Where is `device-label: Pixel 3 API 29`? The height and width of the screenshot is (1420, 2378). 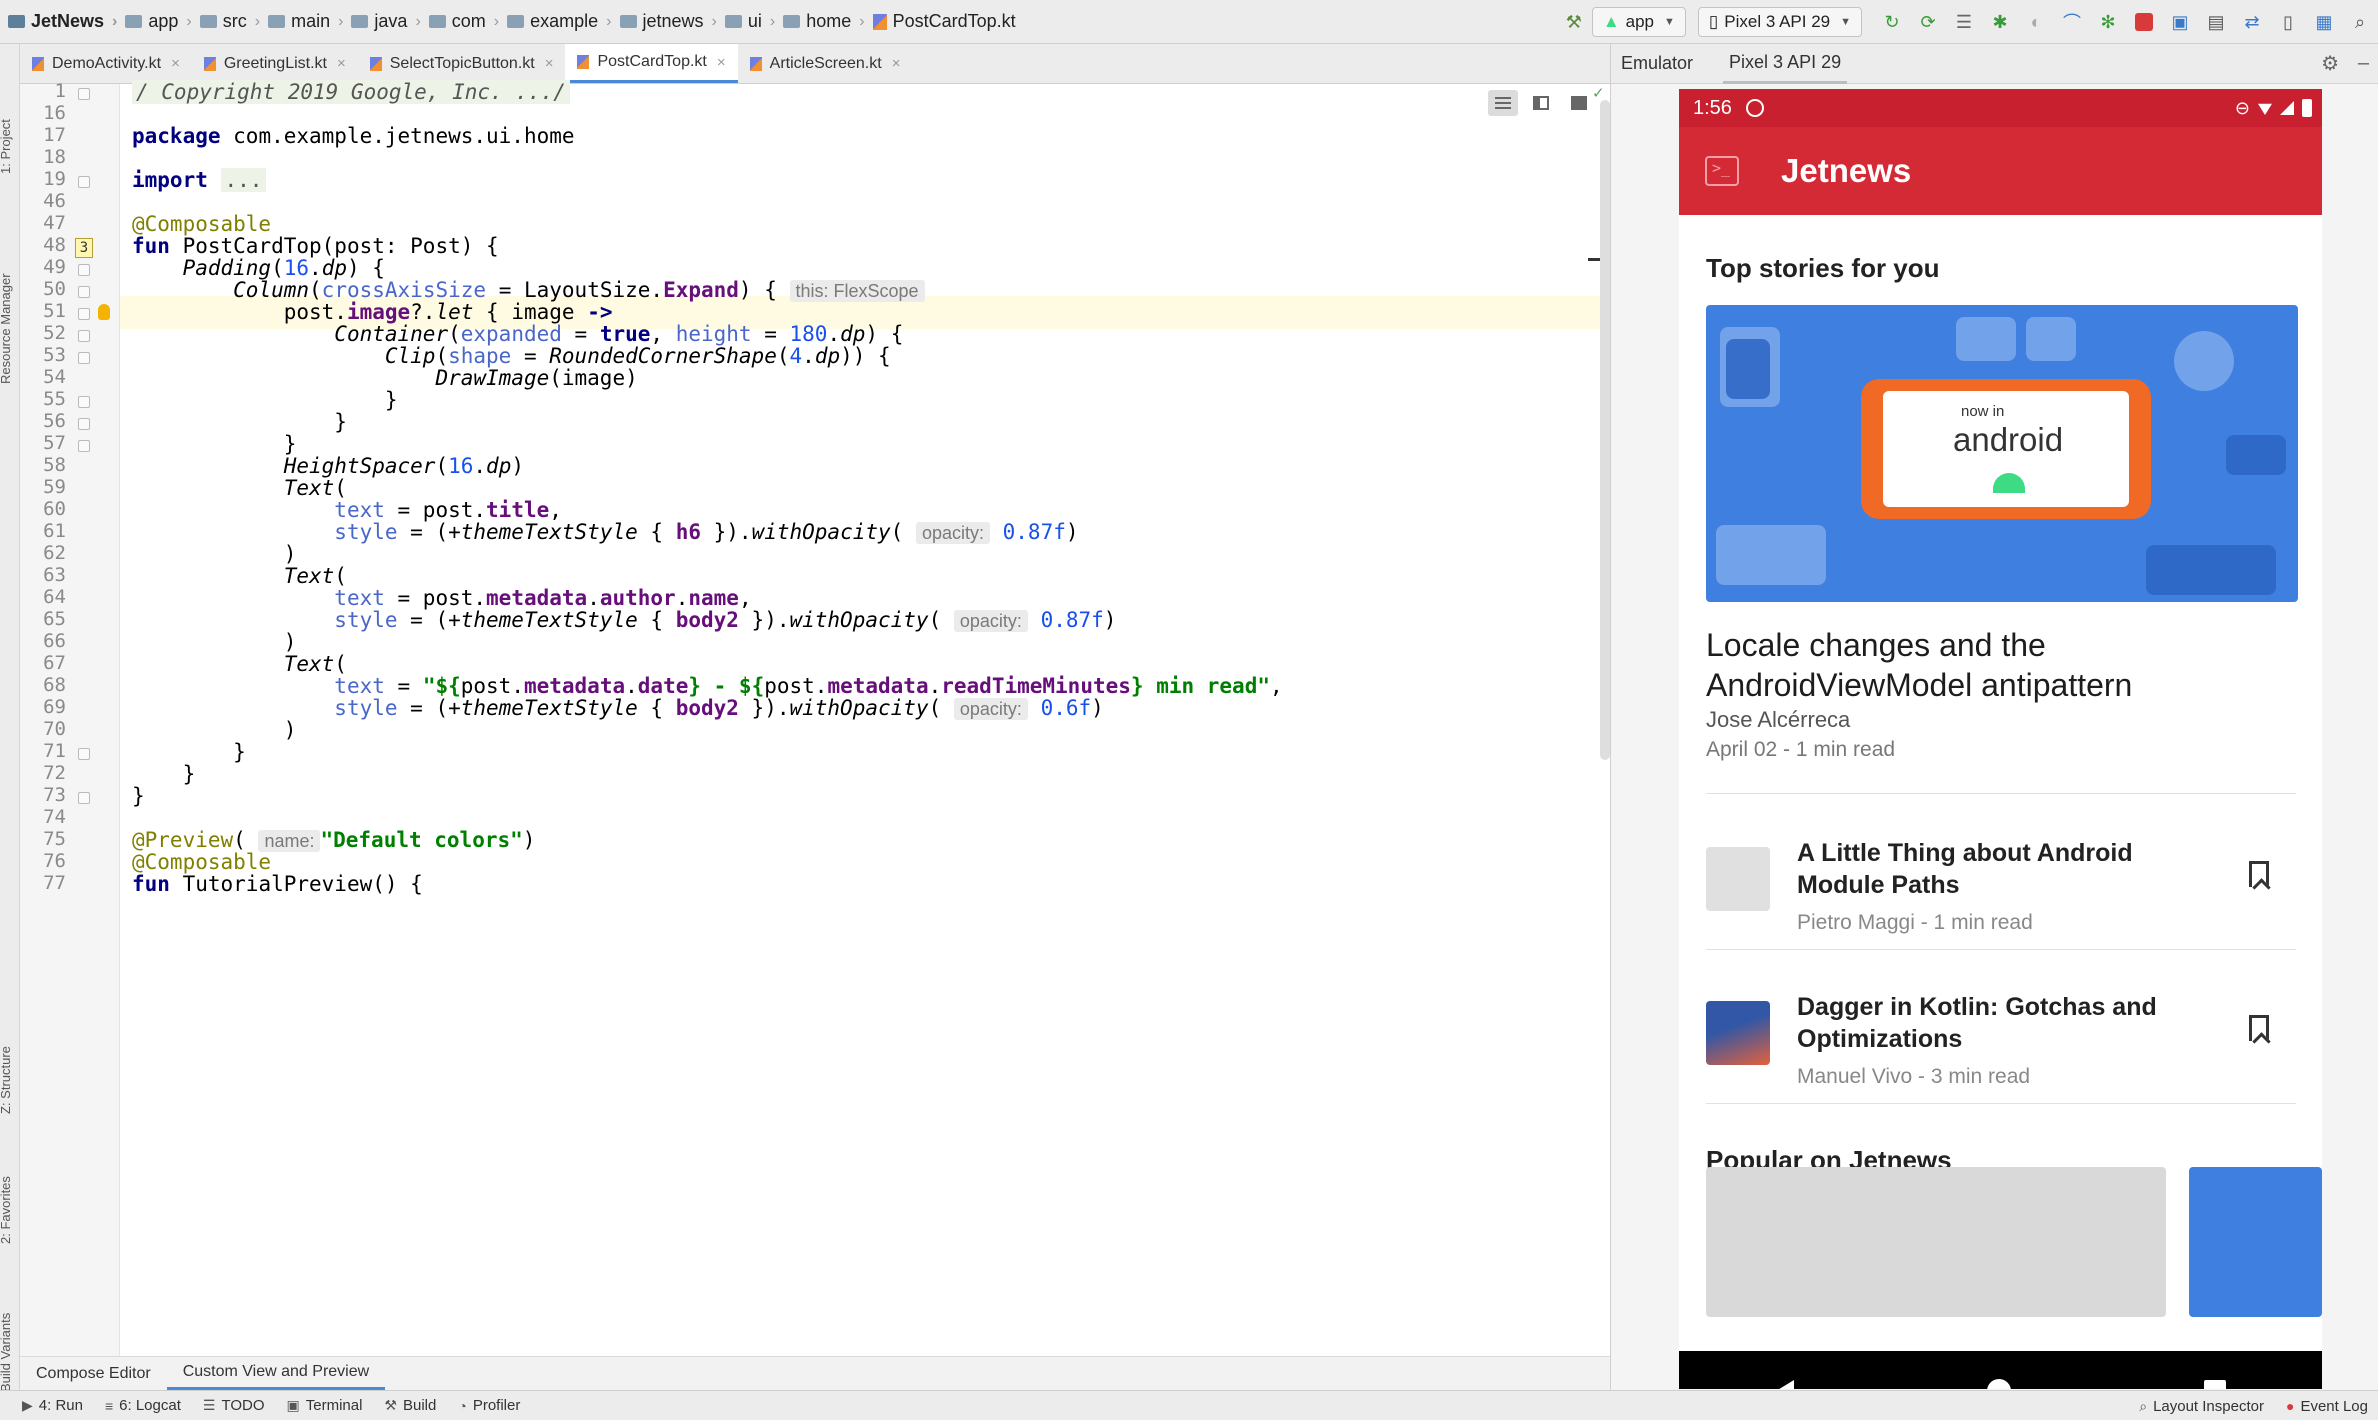
device-label: Pixel 3 API 29 is located at coordinates (1777, 21).